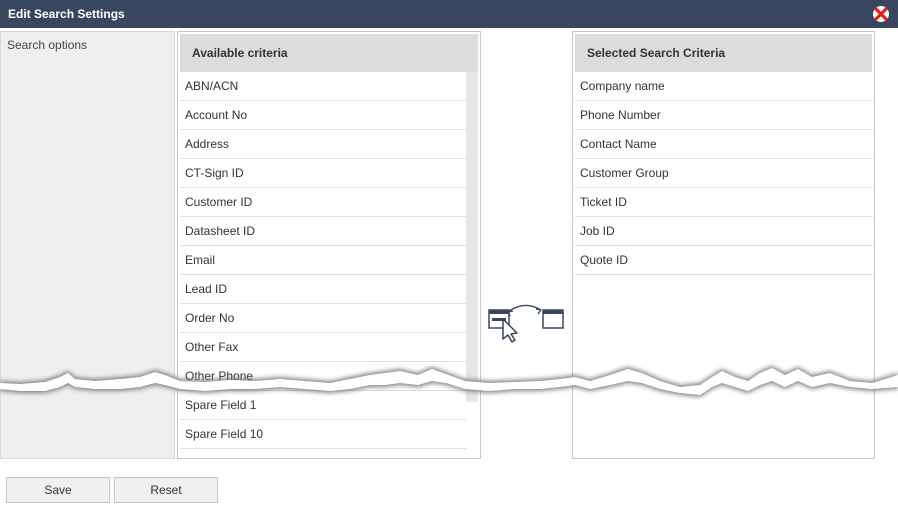  Describe the element at coordinates (449, 14) in the screenshot. I see `dialog-titlebar: Edit Search Settings` at that location.